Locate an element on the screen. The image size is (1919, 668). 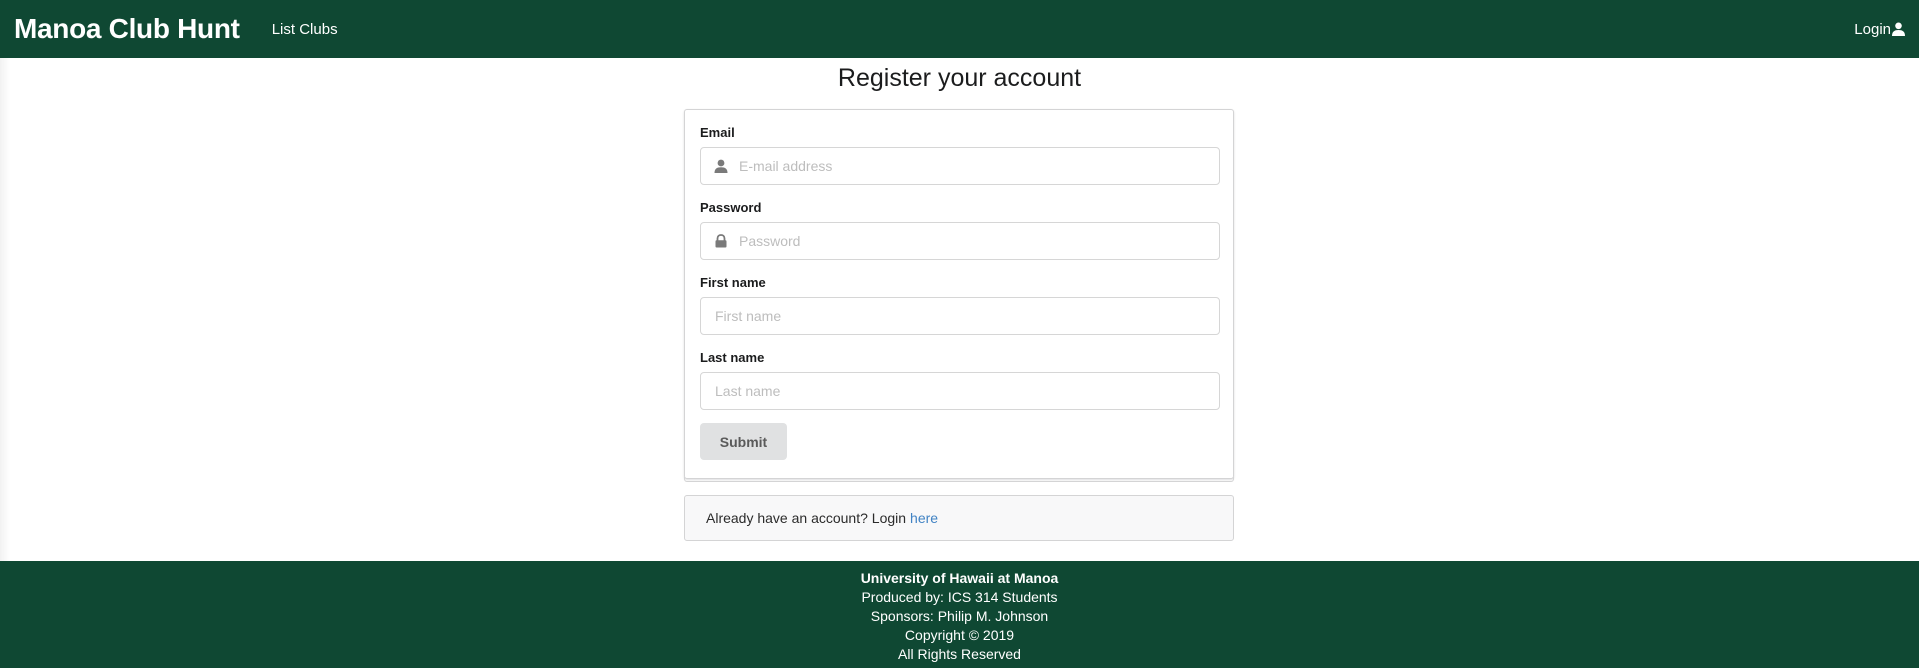
top-navbar: Manoa Club Hunt List Clubs Login is located at coordinates (959, 29).